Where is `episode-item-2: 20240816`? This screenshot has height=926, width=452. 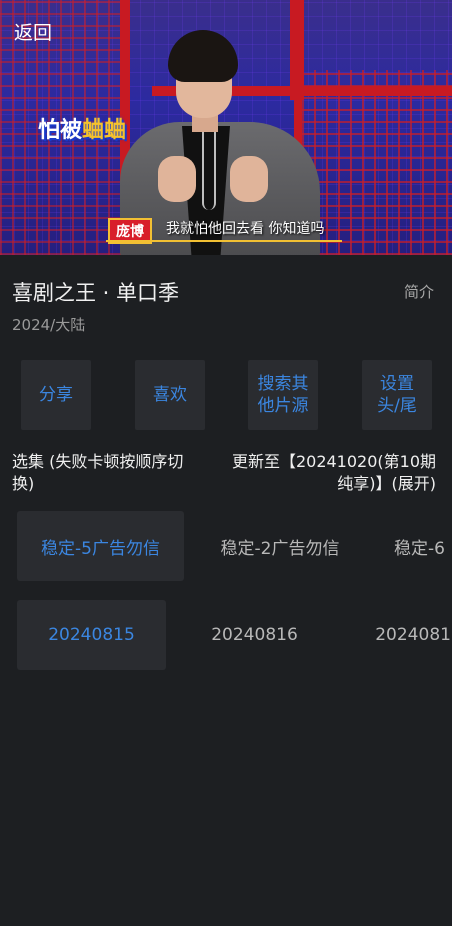
episode-item-2: 20240816 is located at coordinates (254, 635).